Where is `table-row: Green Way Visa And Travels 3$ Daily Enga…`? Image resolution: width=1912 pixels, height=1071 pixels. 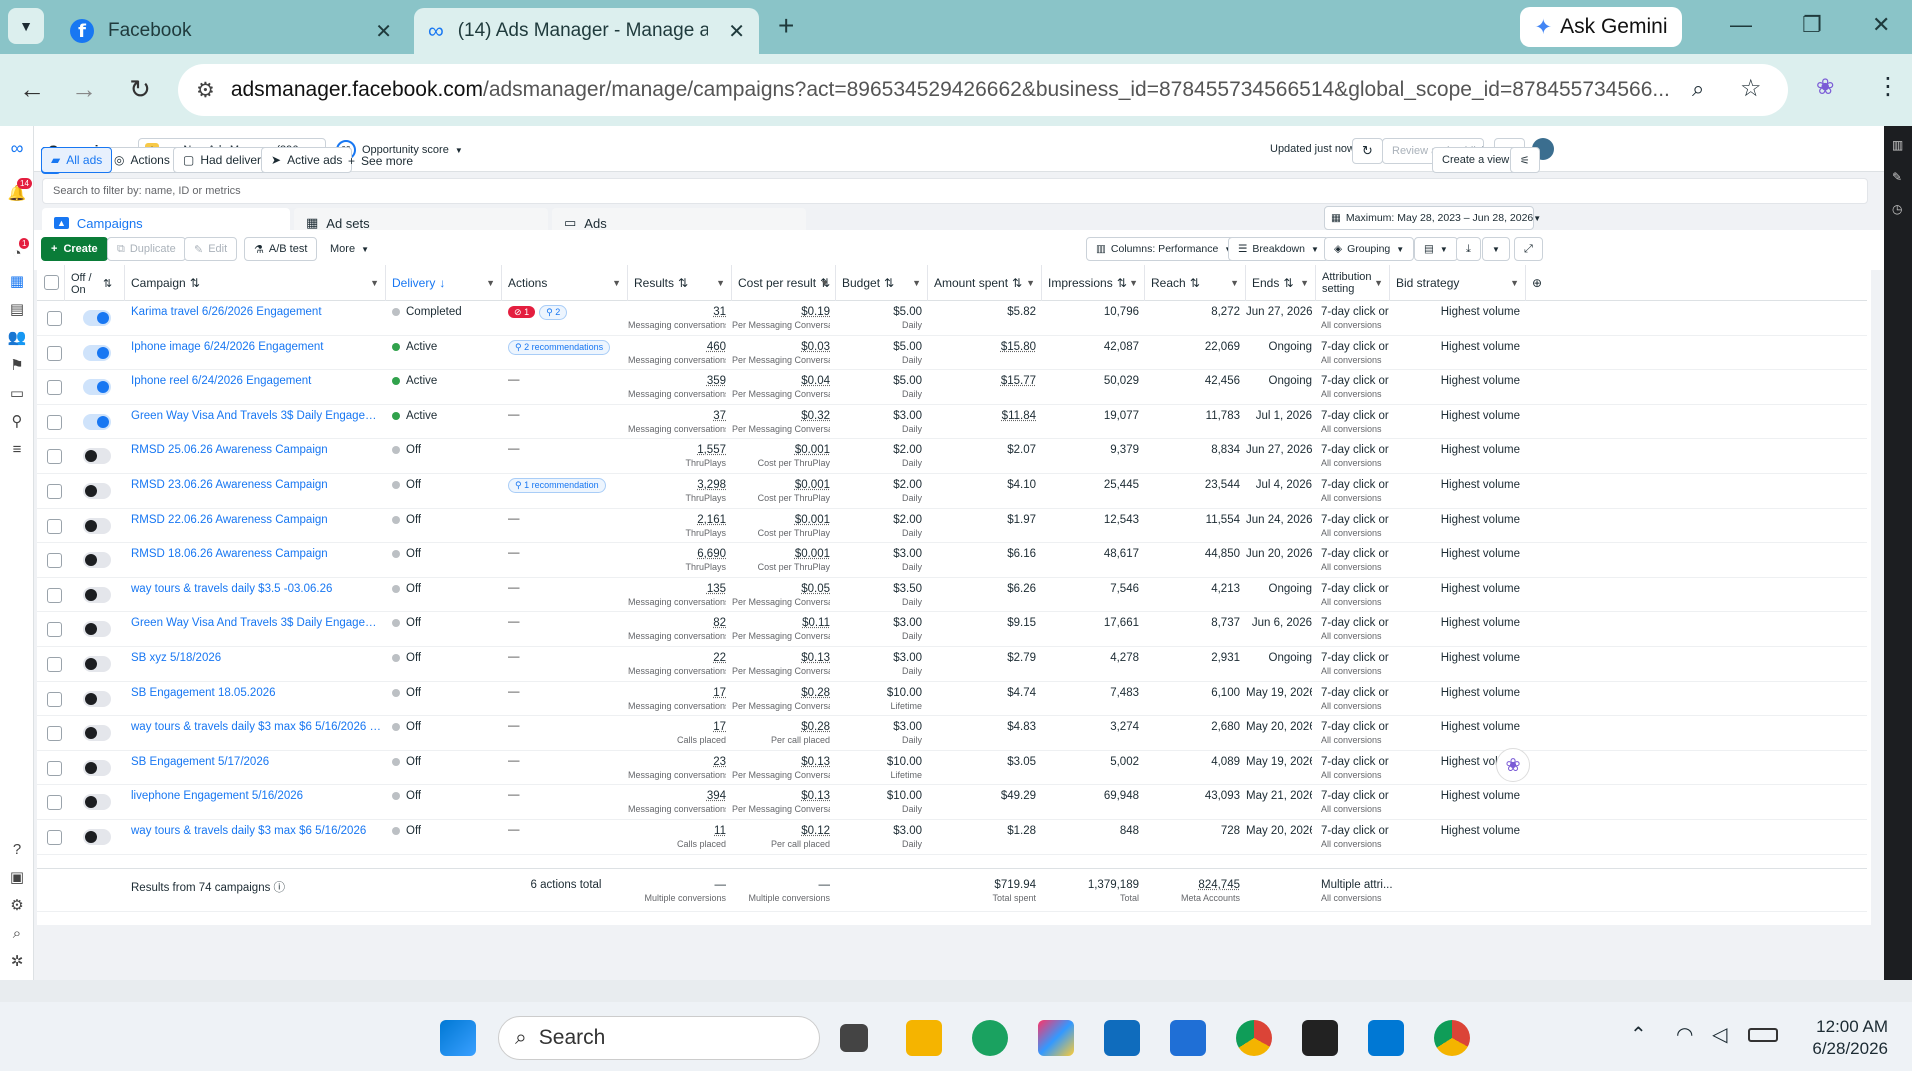
table-row: Green Way Visa And Travels 3$ Daily Enga… is located at coordinates (952, 629).